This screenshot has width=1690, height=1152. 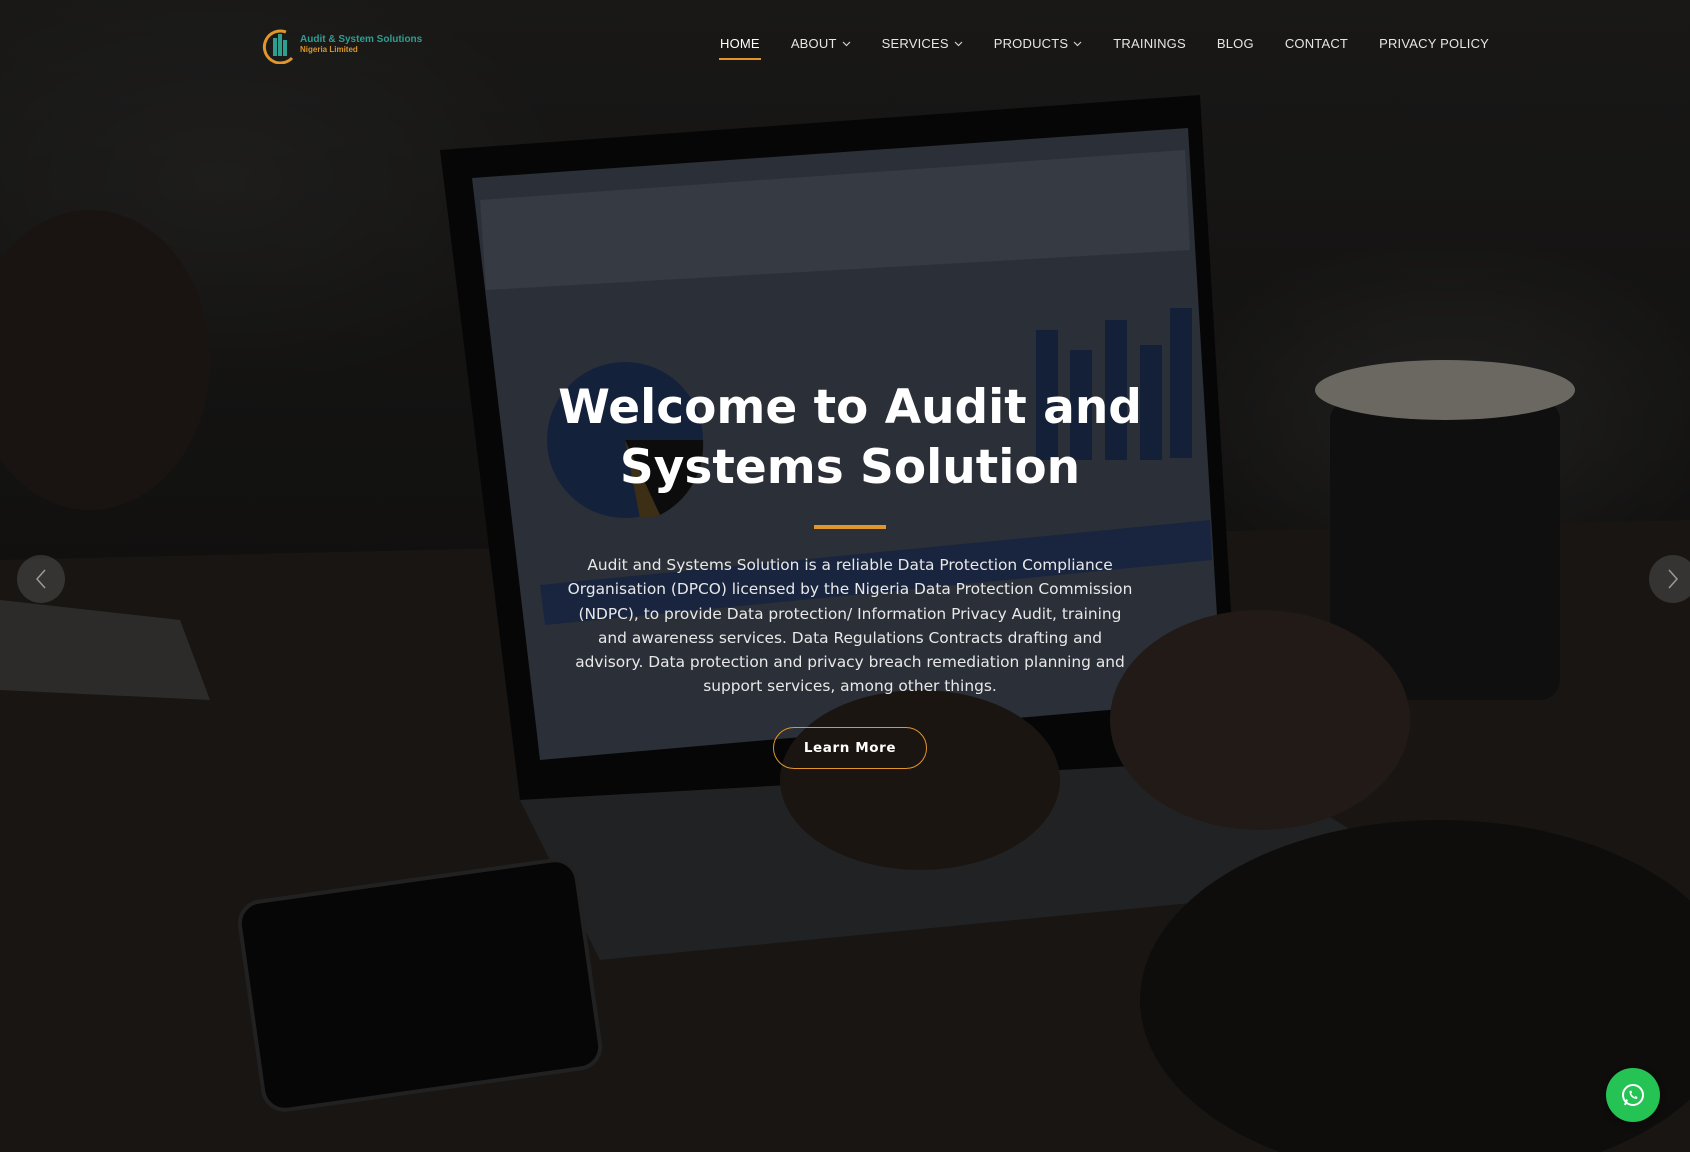 I want to click on nav-label: TRAININGS, so click(x=1149, y=43).